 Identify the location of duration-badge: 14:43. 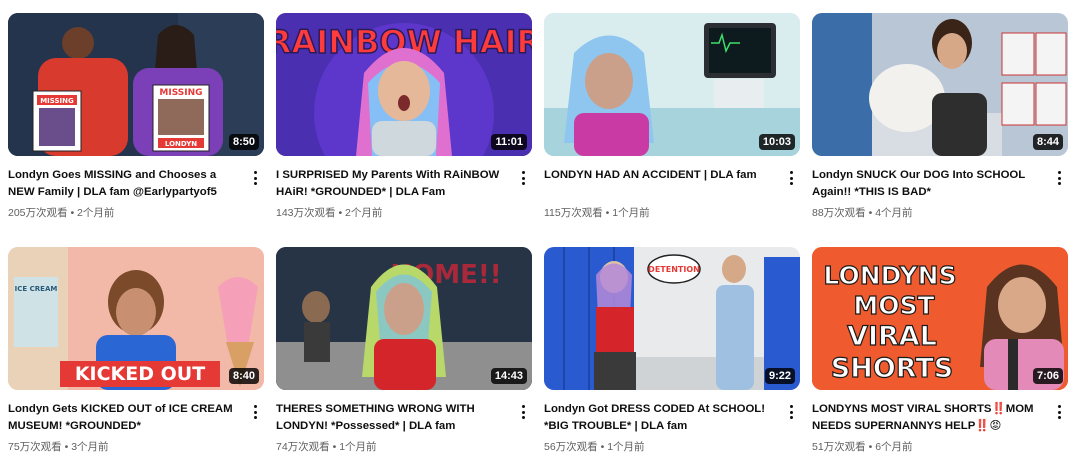
(508, 376).